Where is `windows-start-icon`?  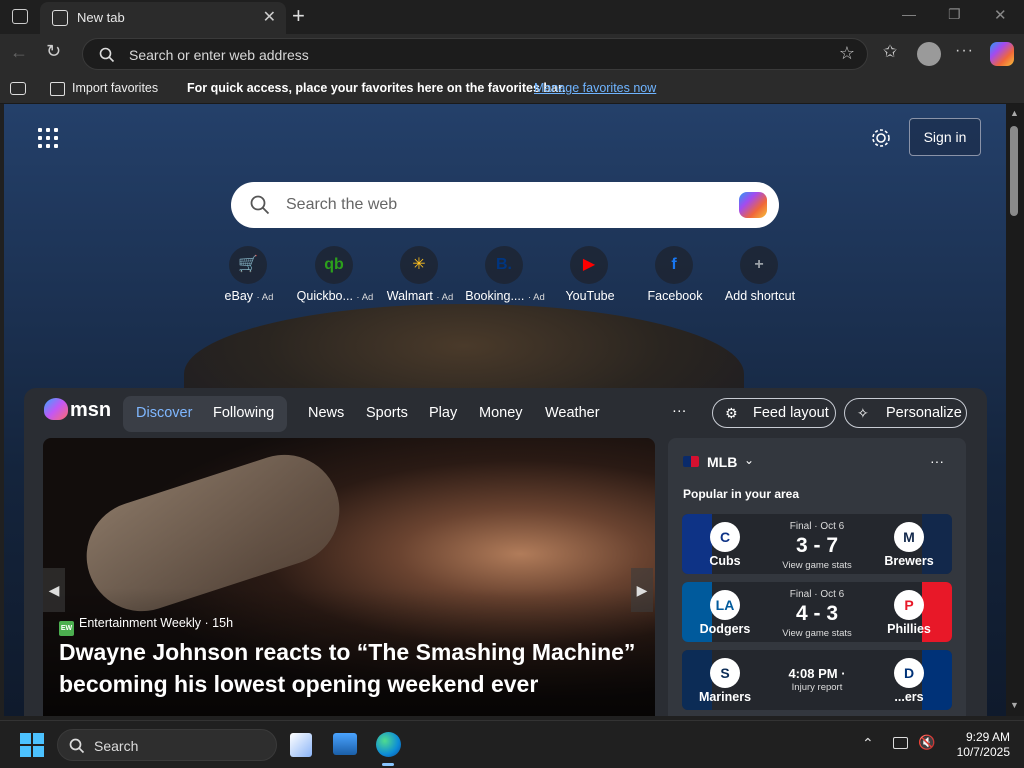 windows-start-icon is located at coordinates (32, 745).